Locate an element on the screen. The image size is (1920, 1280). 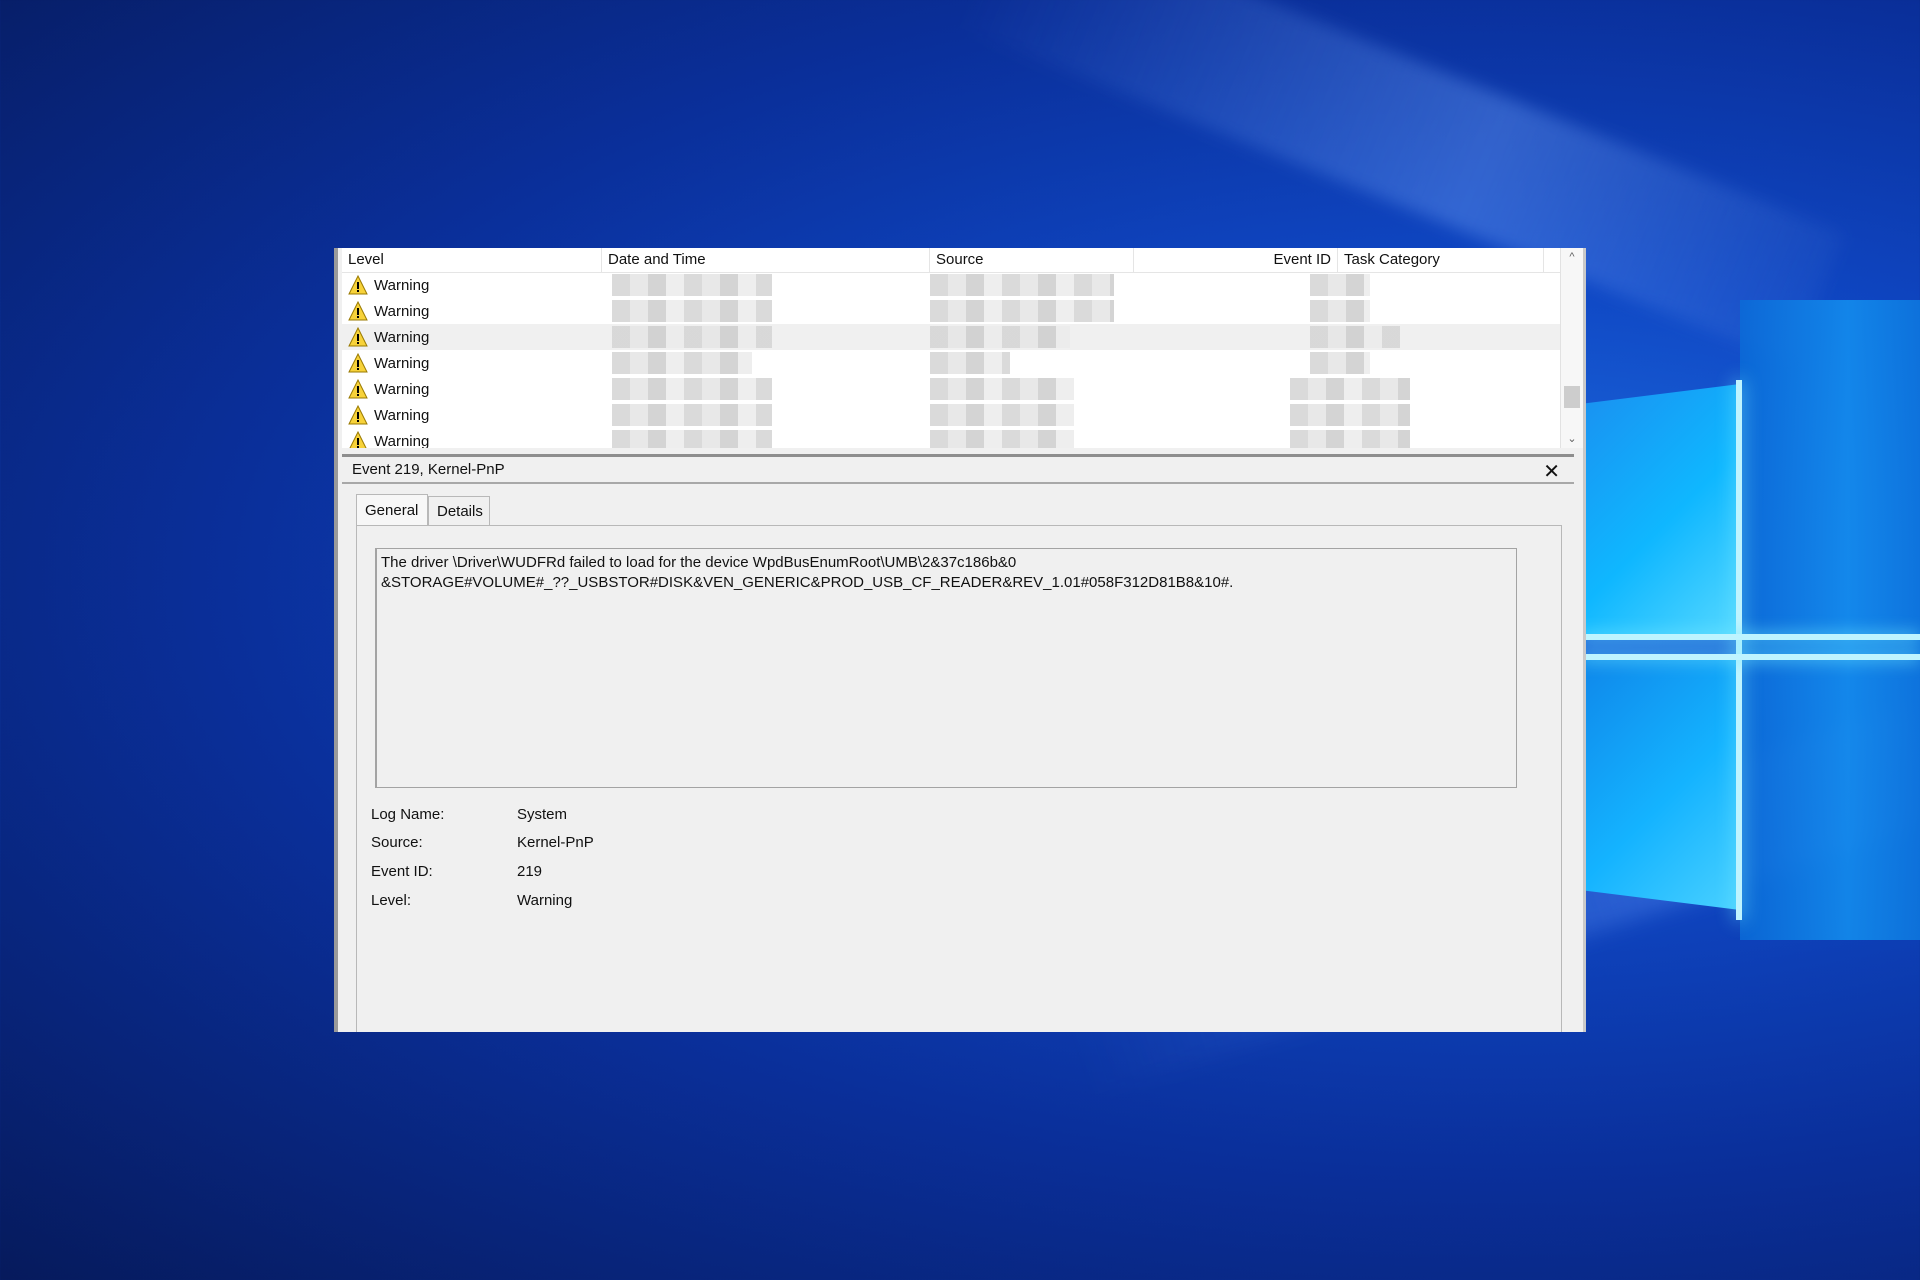
property-value: Warning is located at coordinates (545, 900).